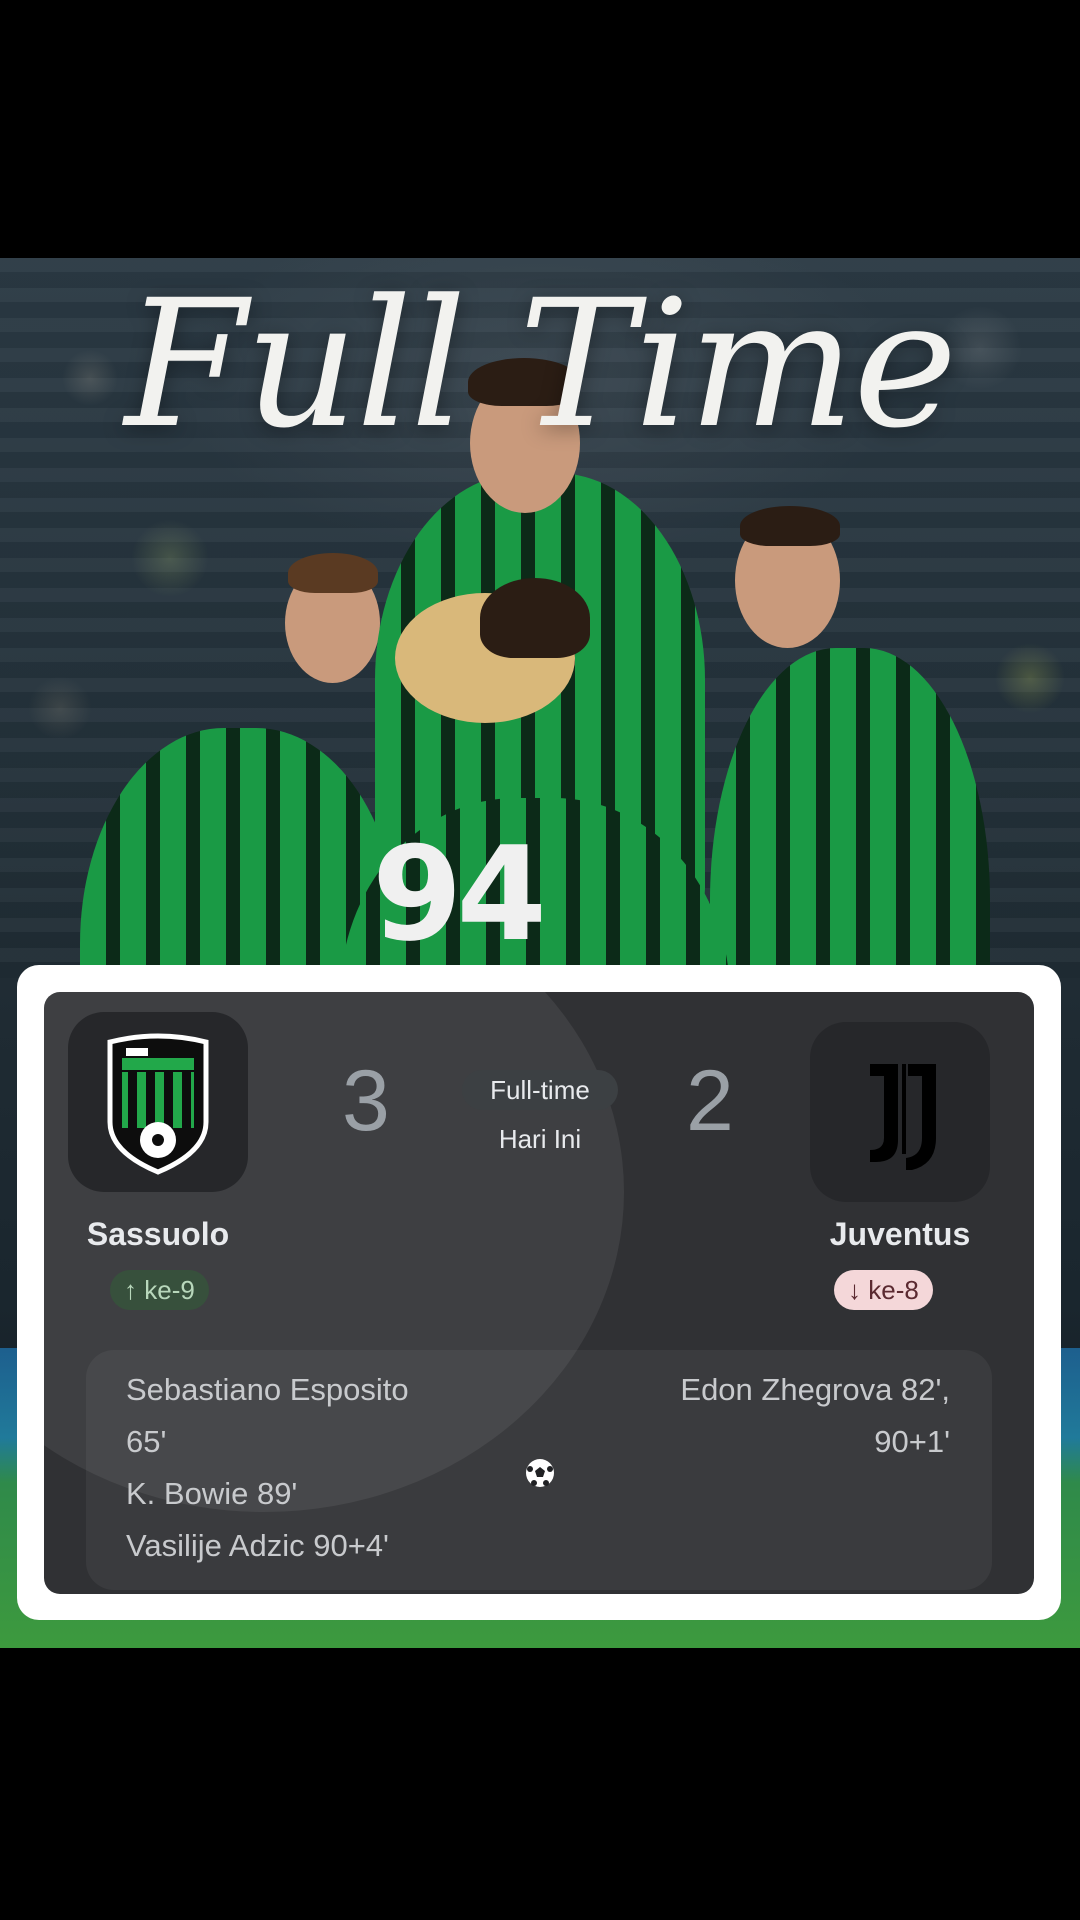 The image size is (1080, 1920). Describe the element at coordinates (169, 1290) in the screenshot. I see `home-rank-label: ke-9` at that location.